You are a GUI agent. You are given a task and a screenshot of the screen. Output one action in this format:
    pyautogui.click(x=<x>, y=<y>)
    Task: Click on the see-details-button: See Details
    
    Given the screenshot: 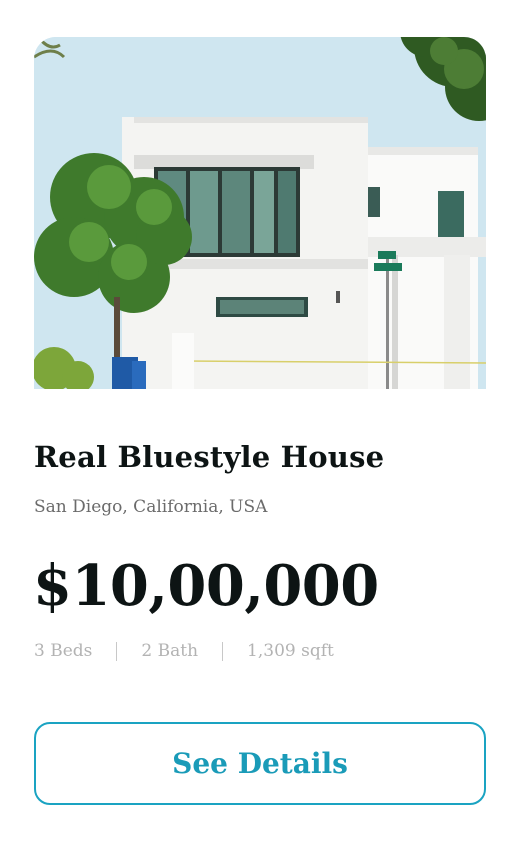 What is the action you would take?
    pyautogui.click(x=260, y=763)
    